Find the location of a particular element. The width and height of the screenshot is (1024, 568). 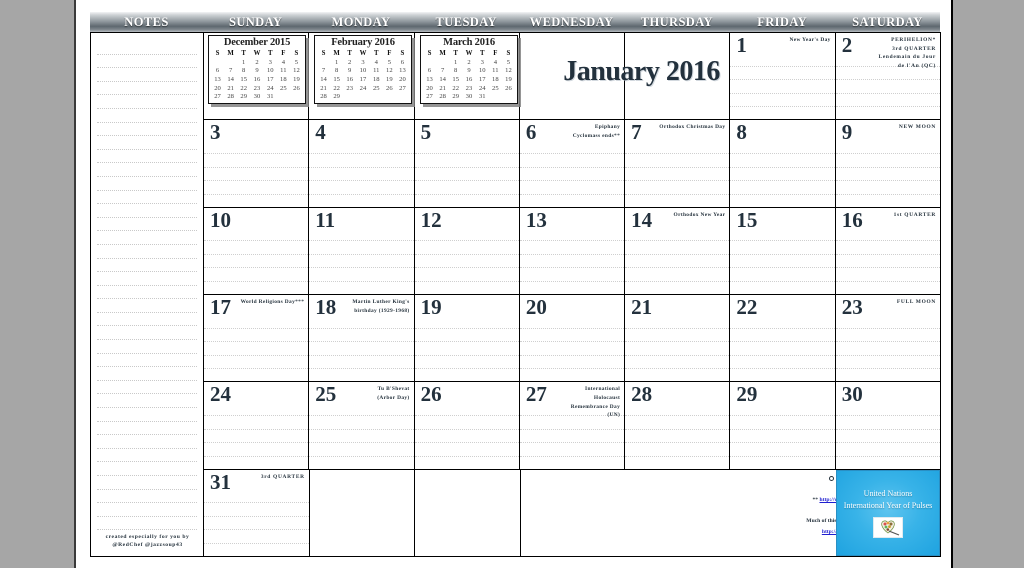

mini-day: 14 is located at coordinates (442, 79).